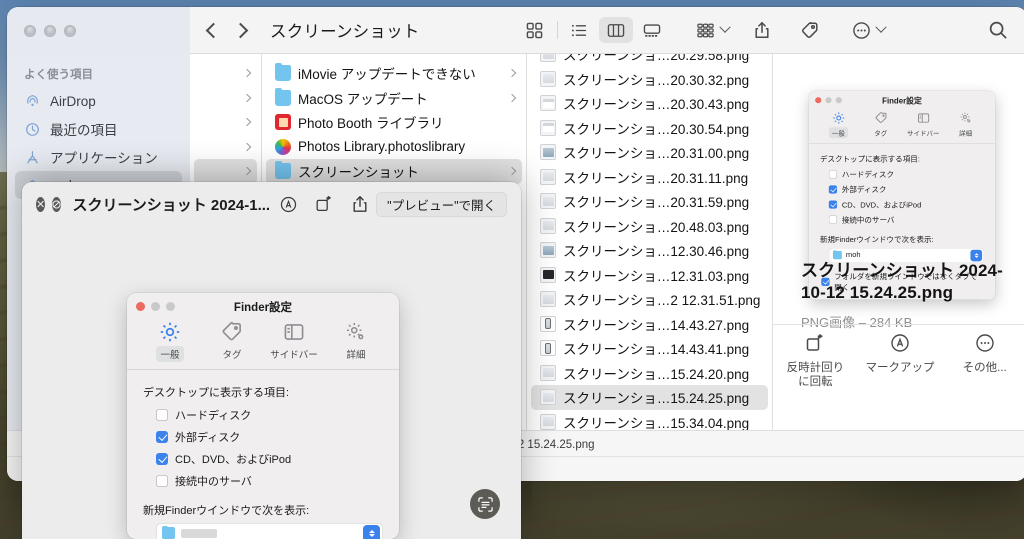  Describe the element at coordinates (810, 30) in the screenshot. I see `tag-icon` at that location.